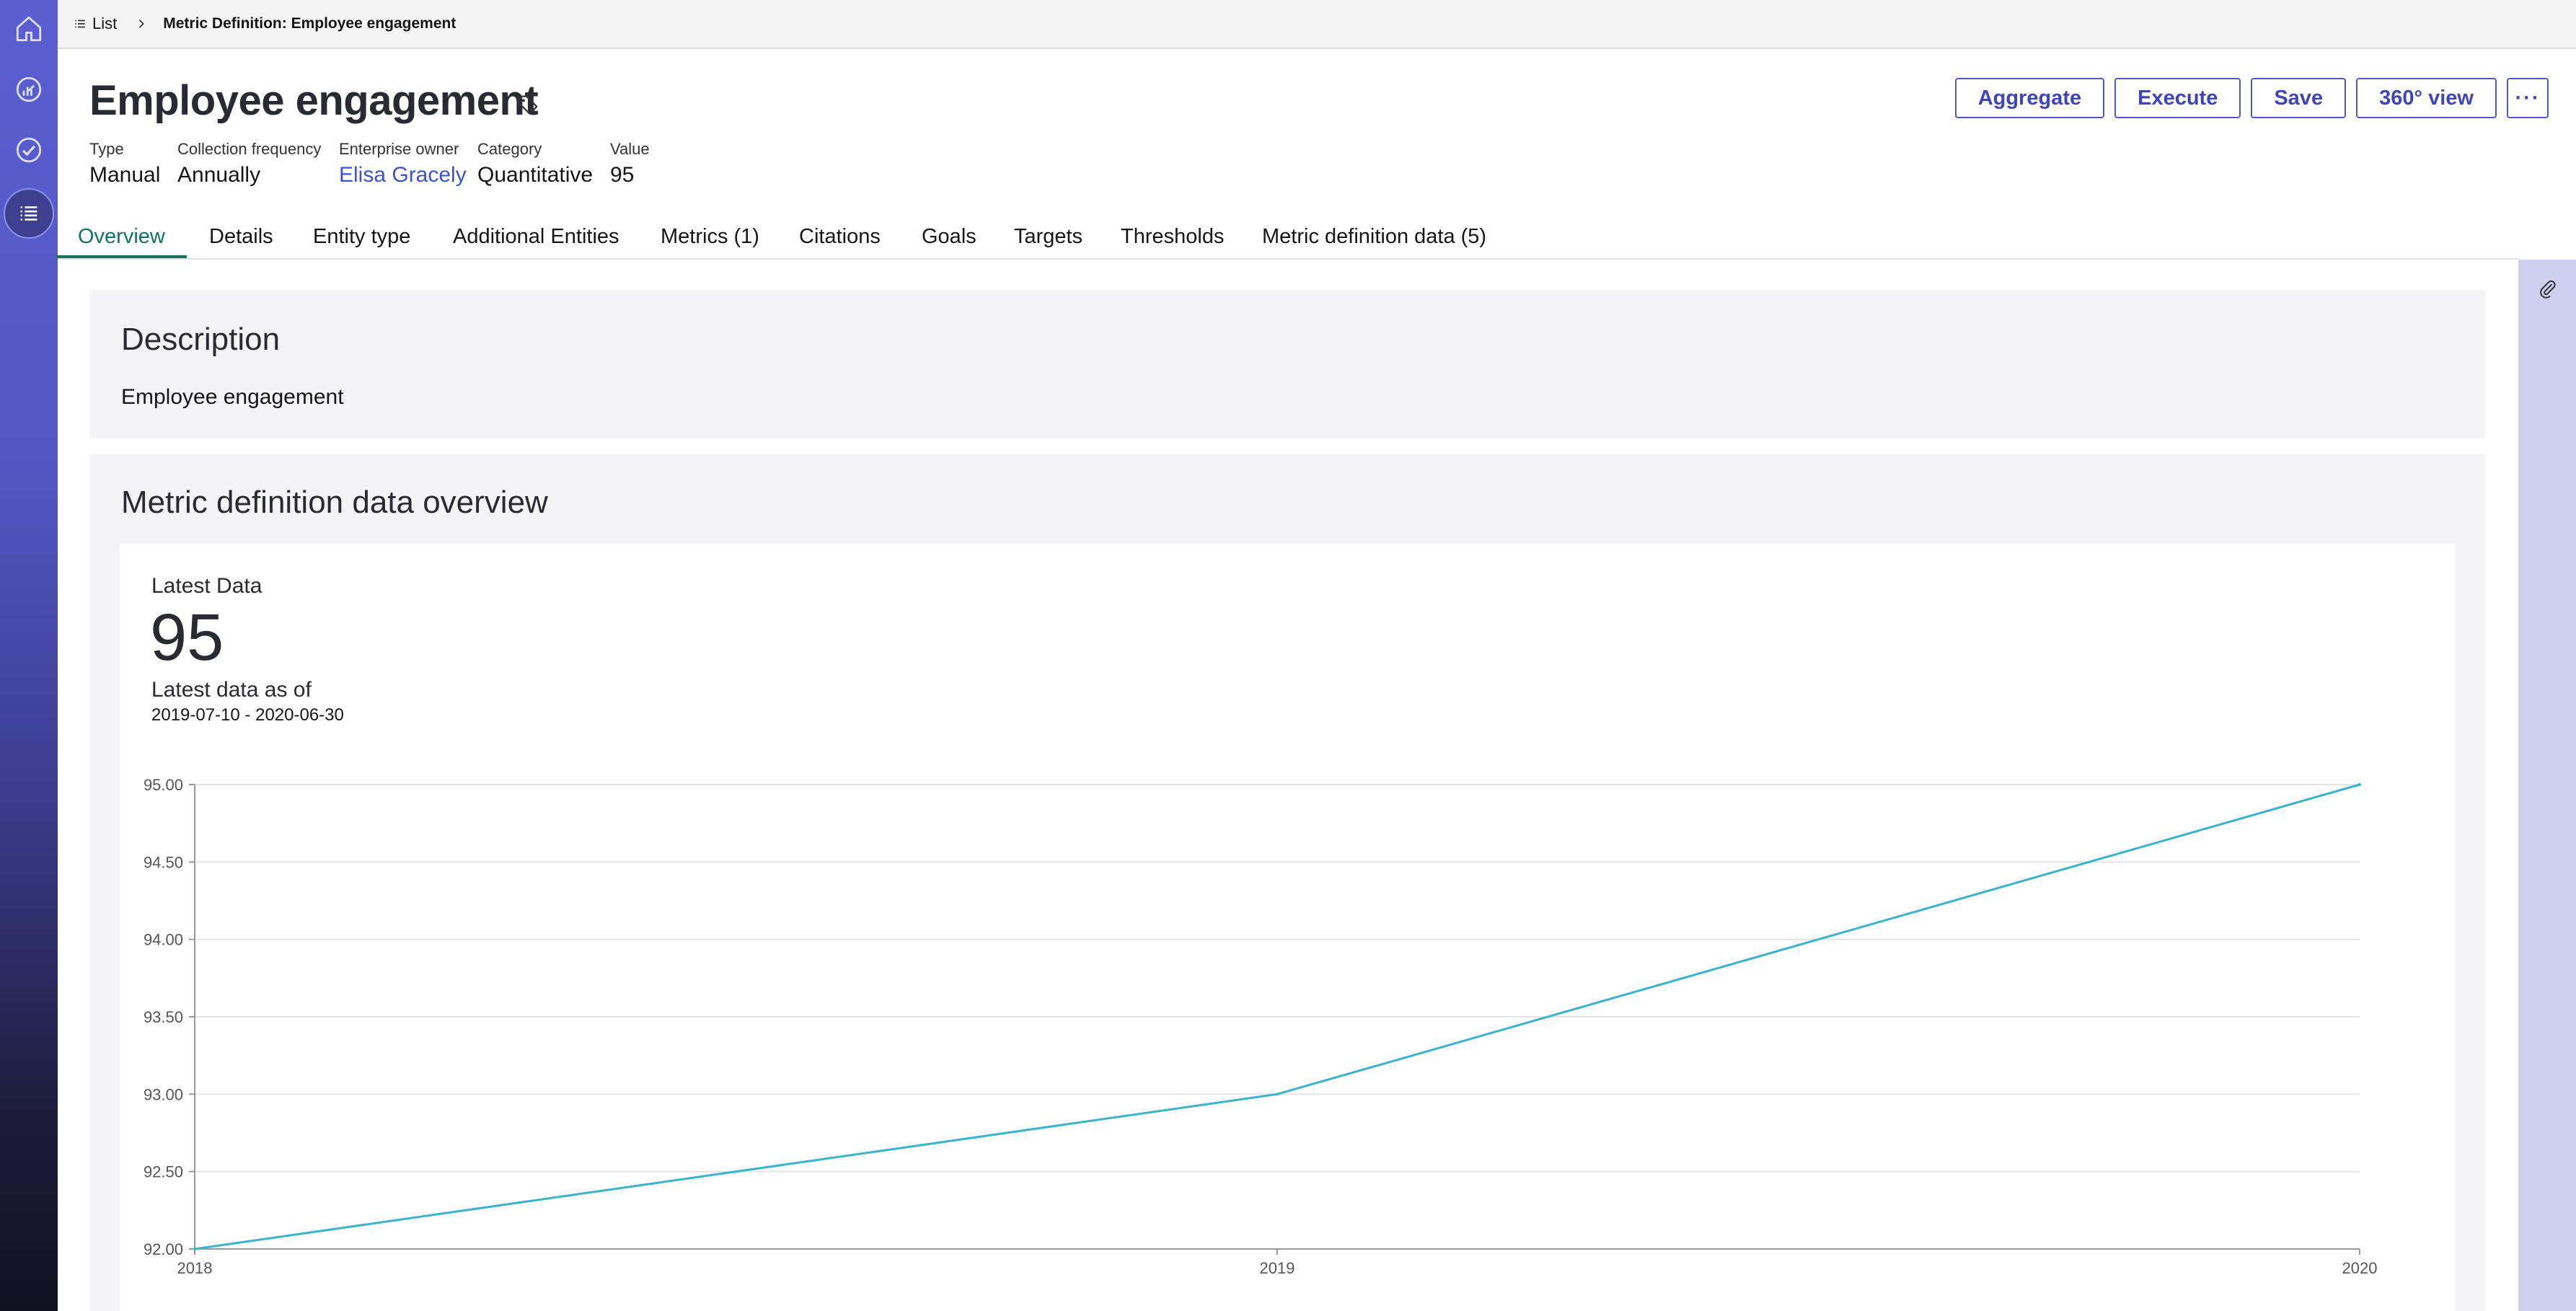 The height and width of the screenshot is (1311, 2576). I want to click on description-title: Description, so click(201, 339).